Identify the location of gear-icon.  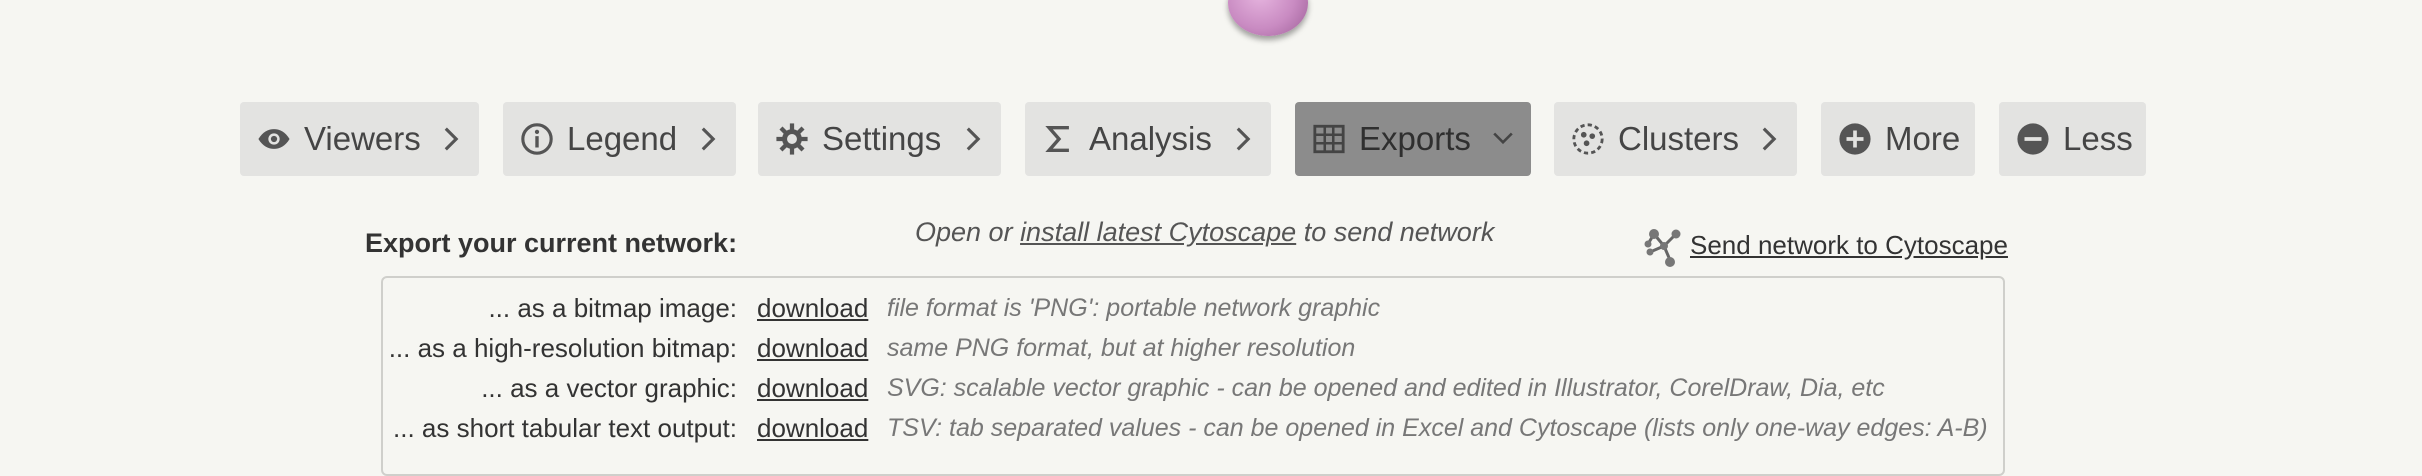
(792, 139).